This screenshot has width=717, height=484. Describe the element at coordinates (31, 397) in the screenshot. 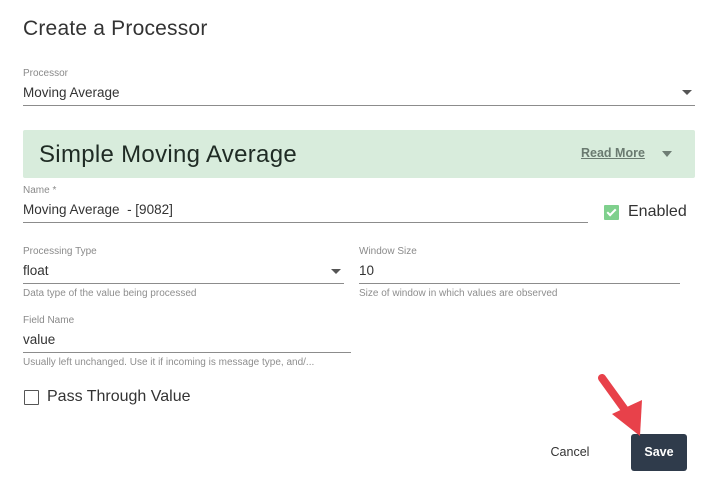

I see `pass-through-checkbox` at that location.